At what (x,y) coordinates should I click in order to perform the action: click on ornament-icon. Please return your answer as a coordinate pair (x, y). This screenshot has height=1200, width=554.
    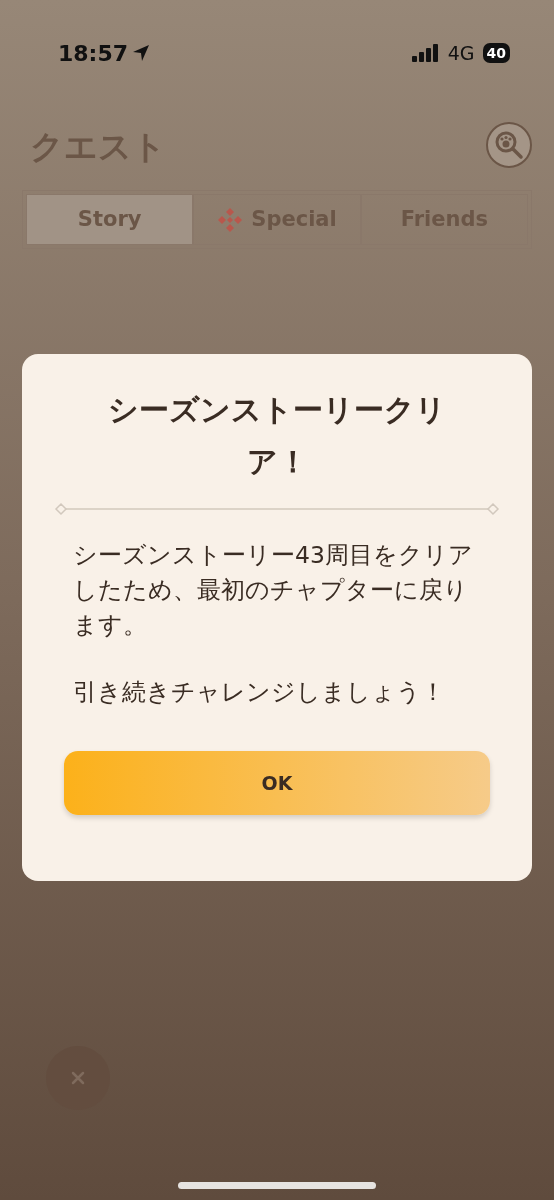
    Looking at the image, I should click on (230, 219).